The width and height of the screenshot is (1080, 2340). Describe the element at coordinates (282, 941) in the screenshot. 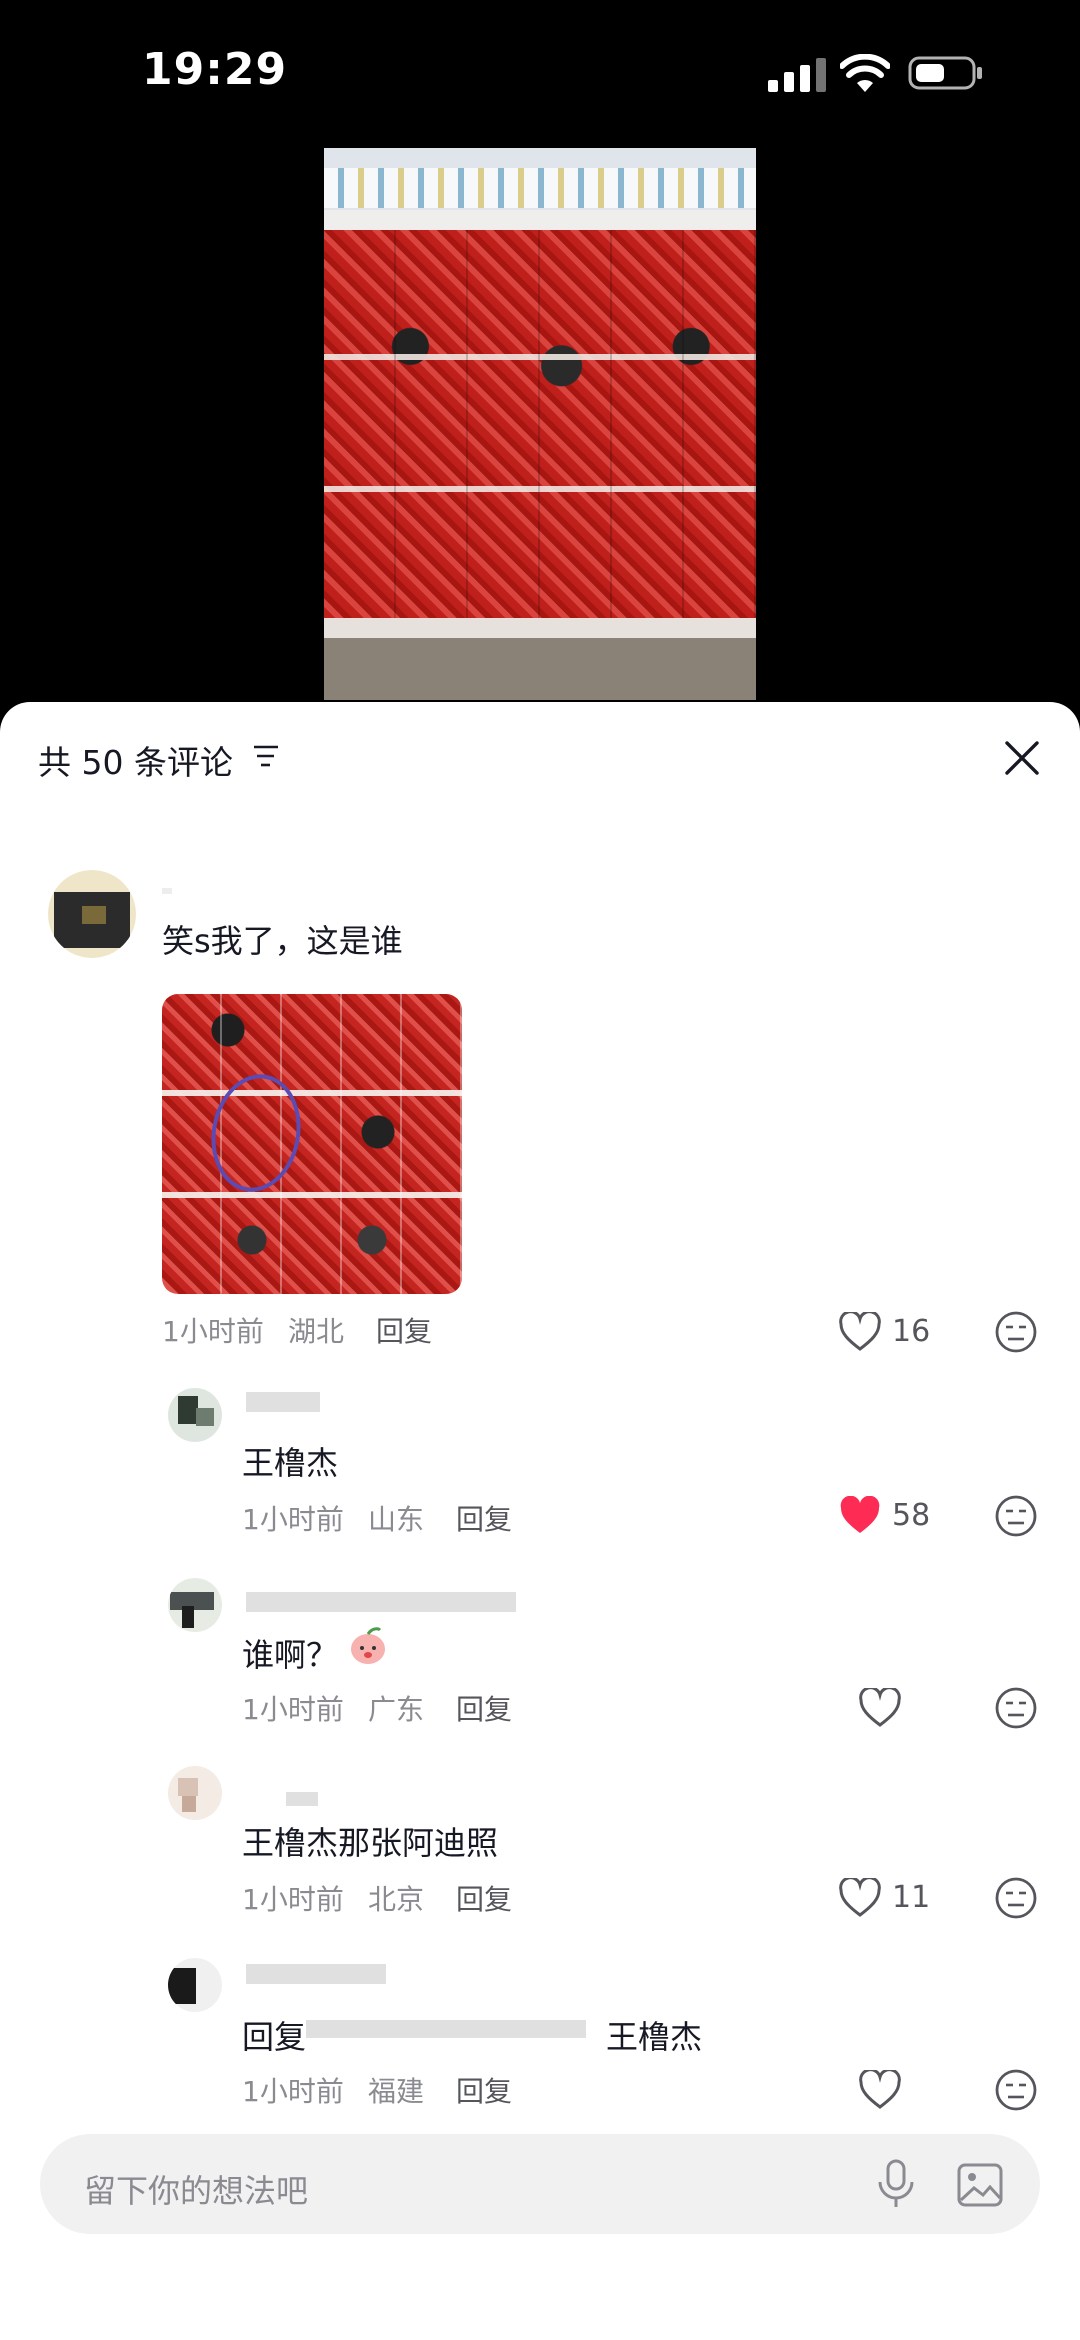

I see `comment-text: 笑s我了，这是谁` at that location.